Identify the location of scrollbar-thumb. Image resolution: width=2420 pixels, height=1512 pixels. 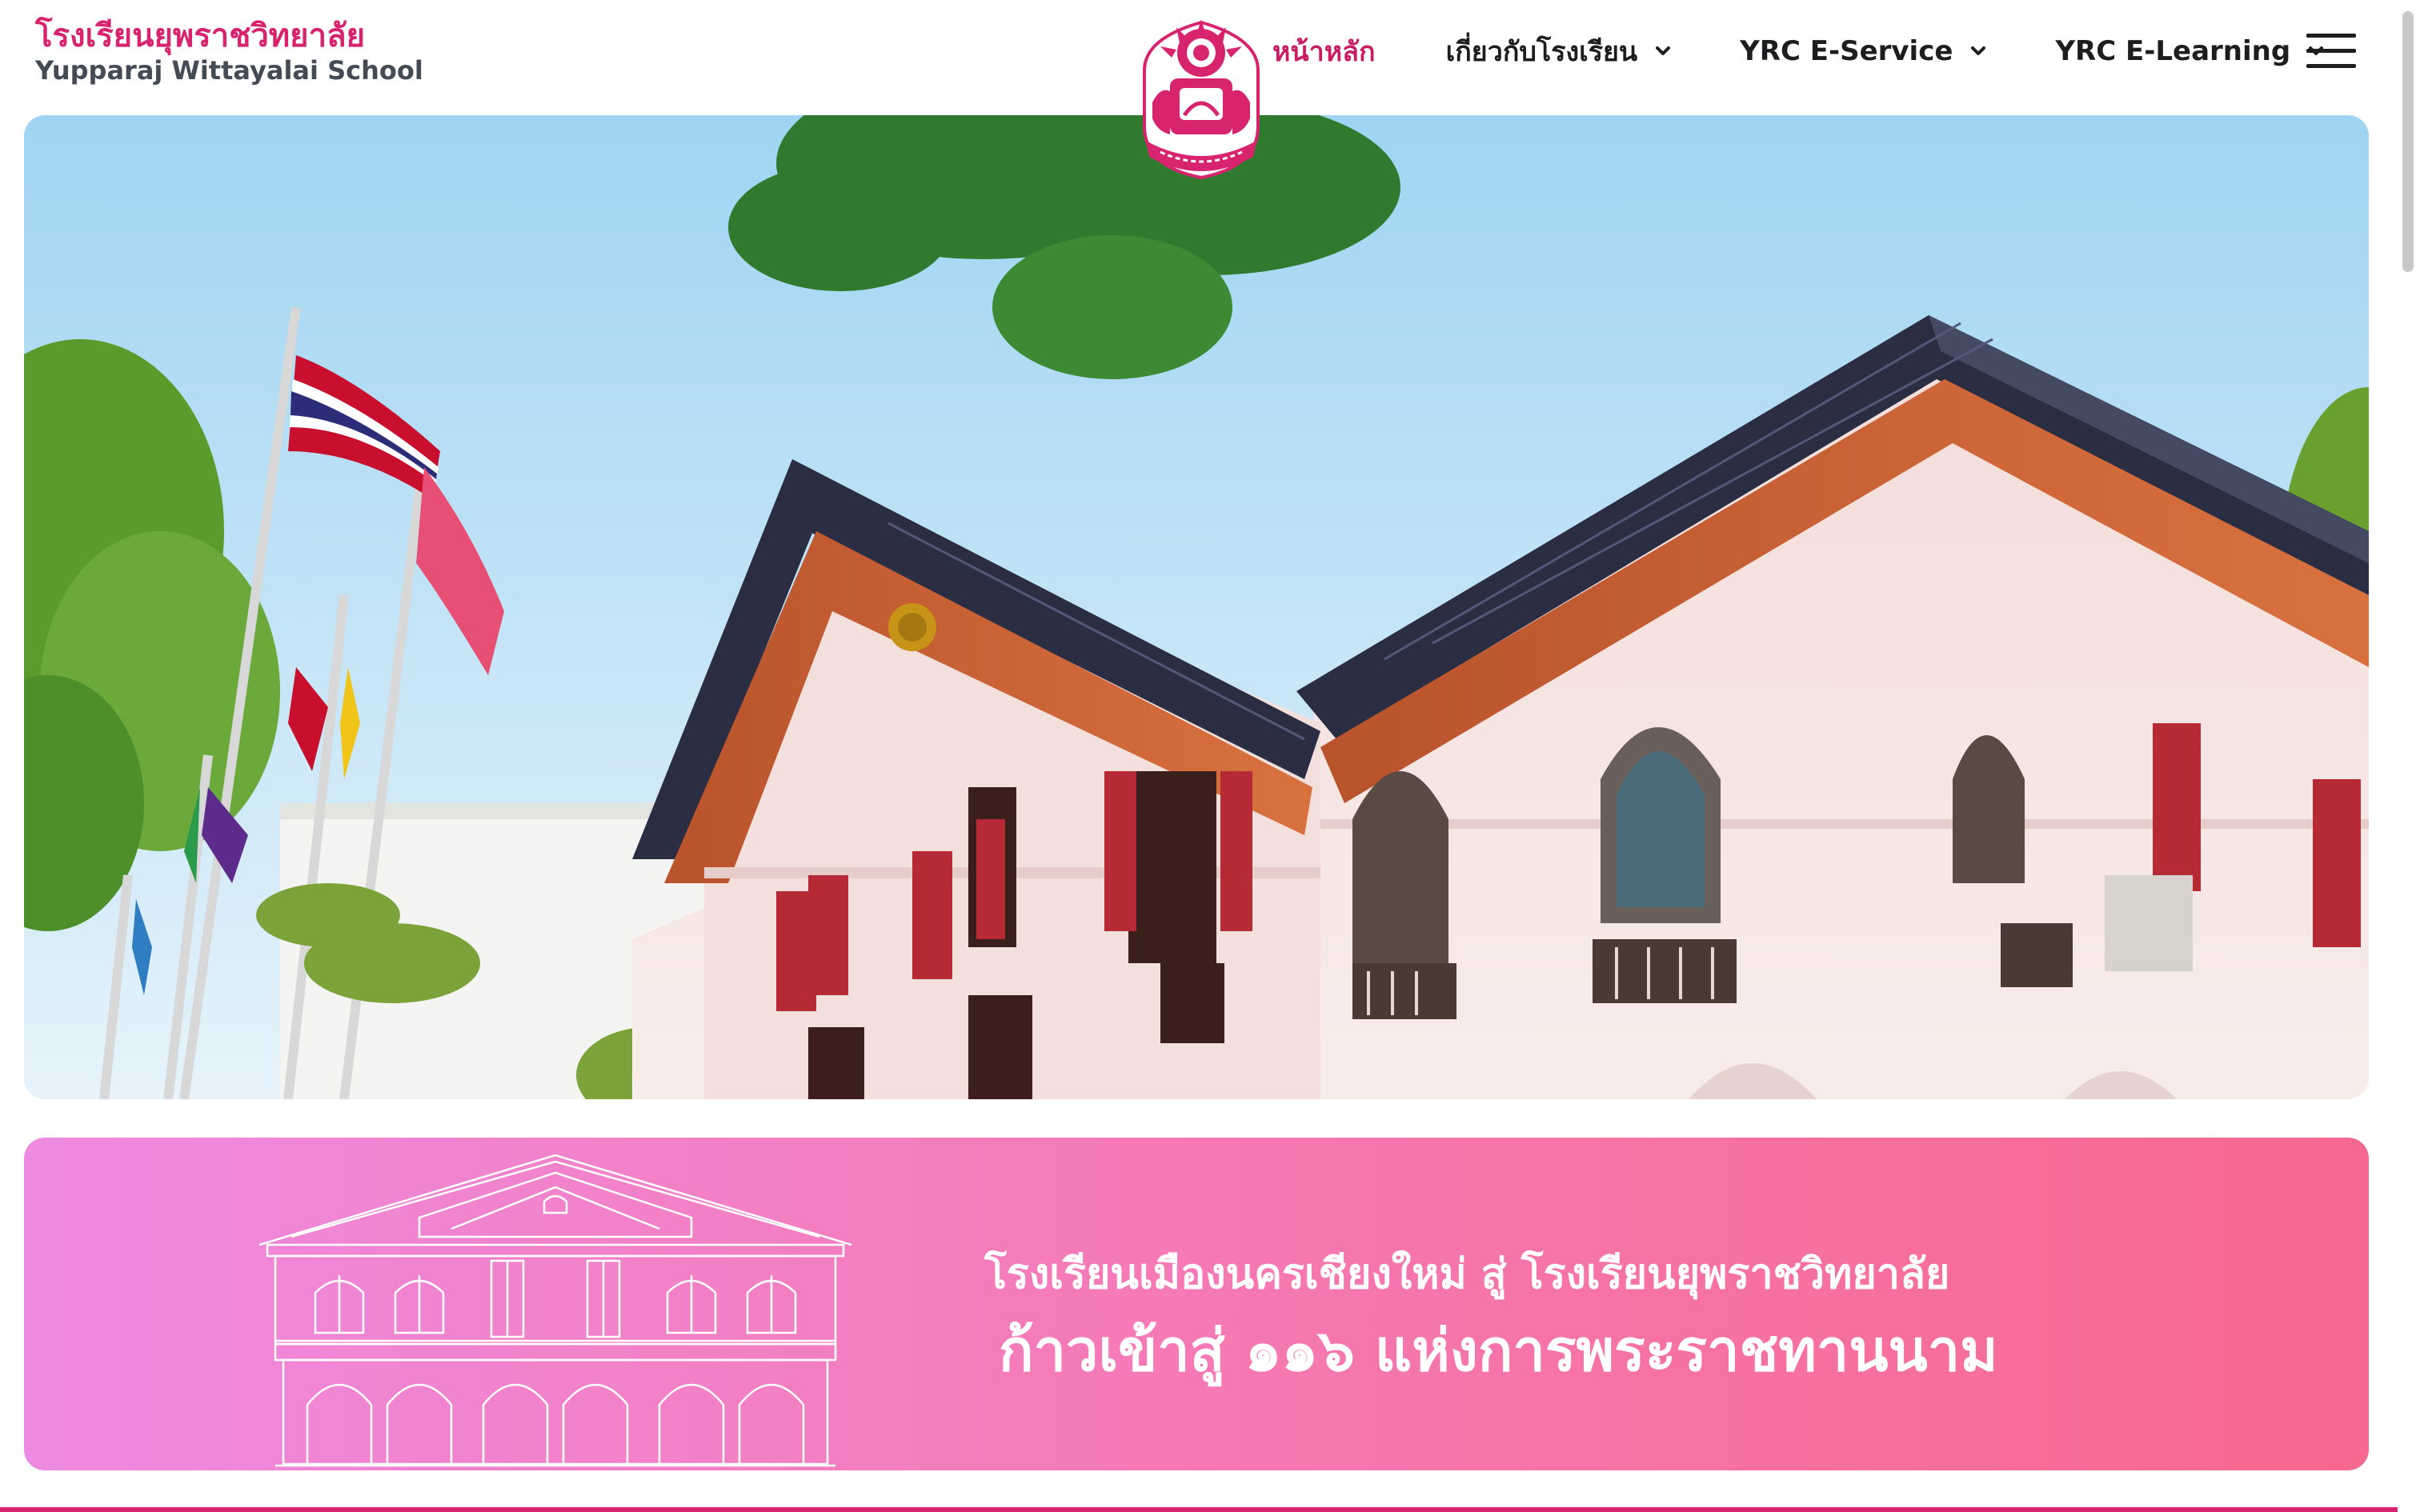
(2408, 141).